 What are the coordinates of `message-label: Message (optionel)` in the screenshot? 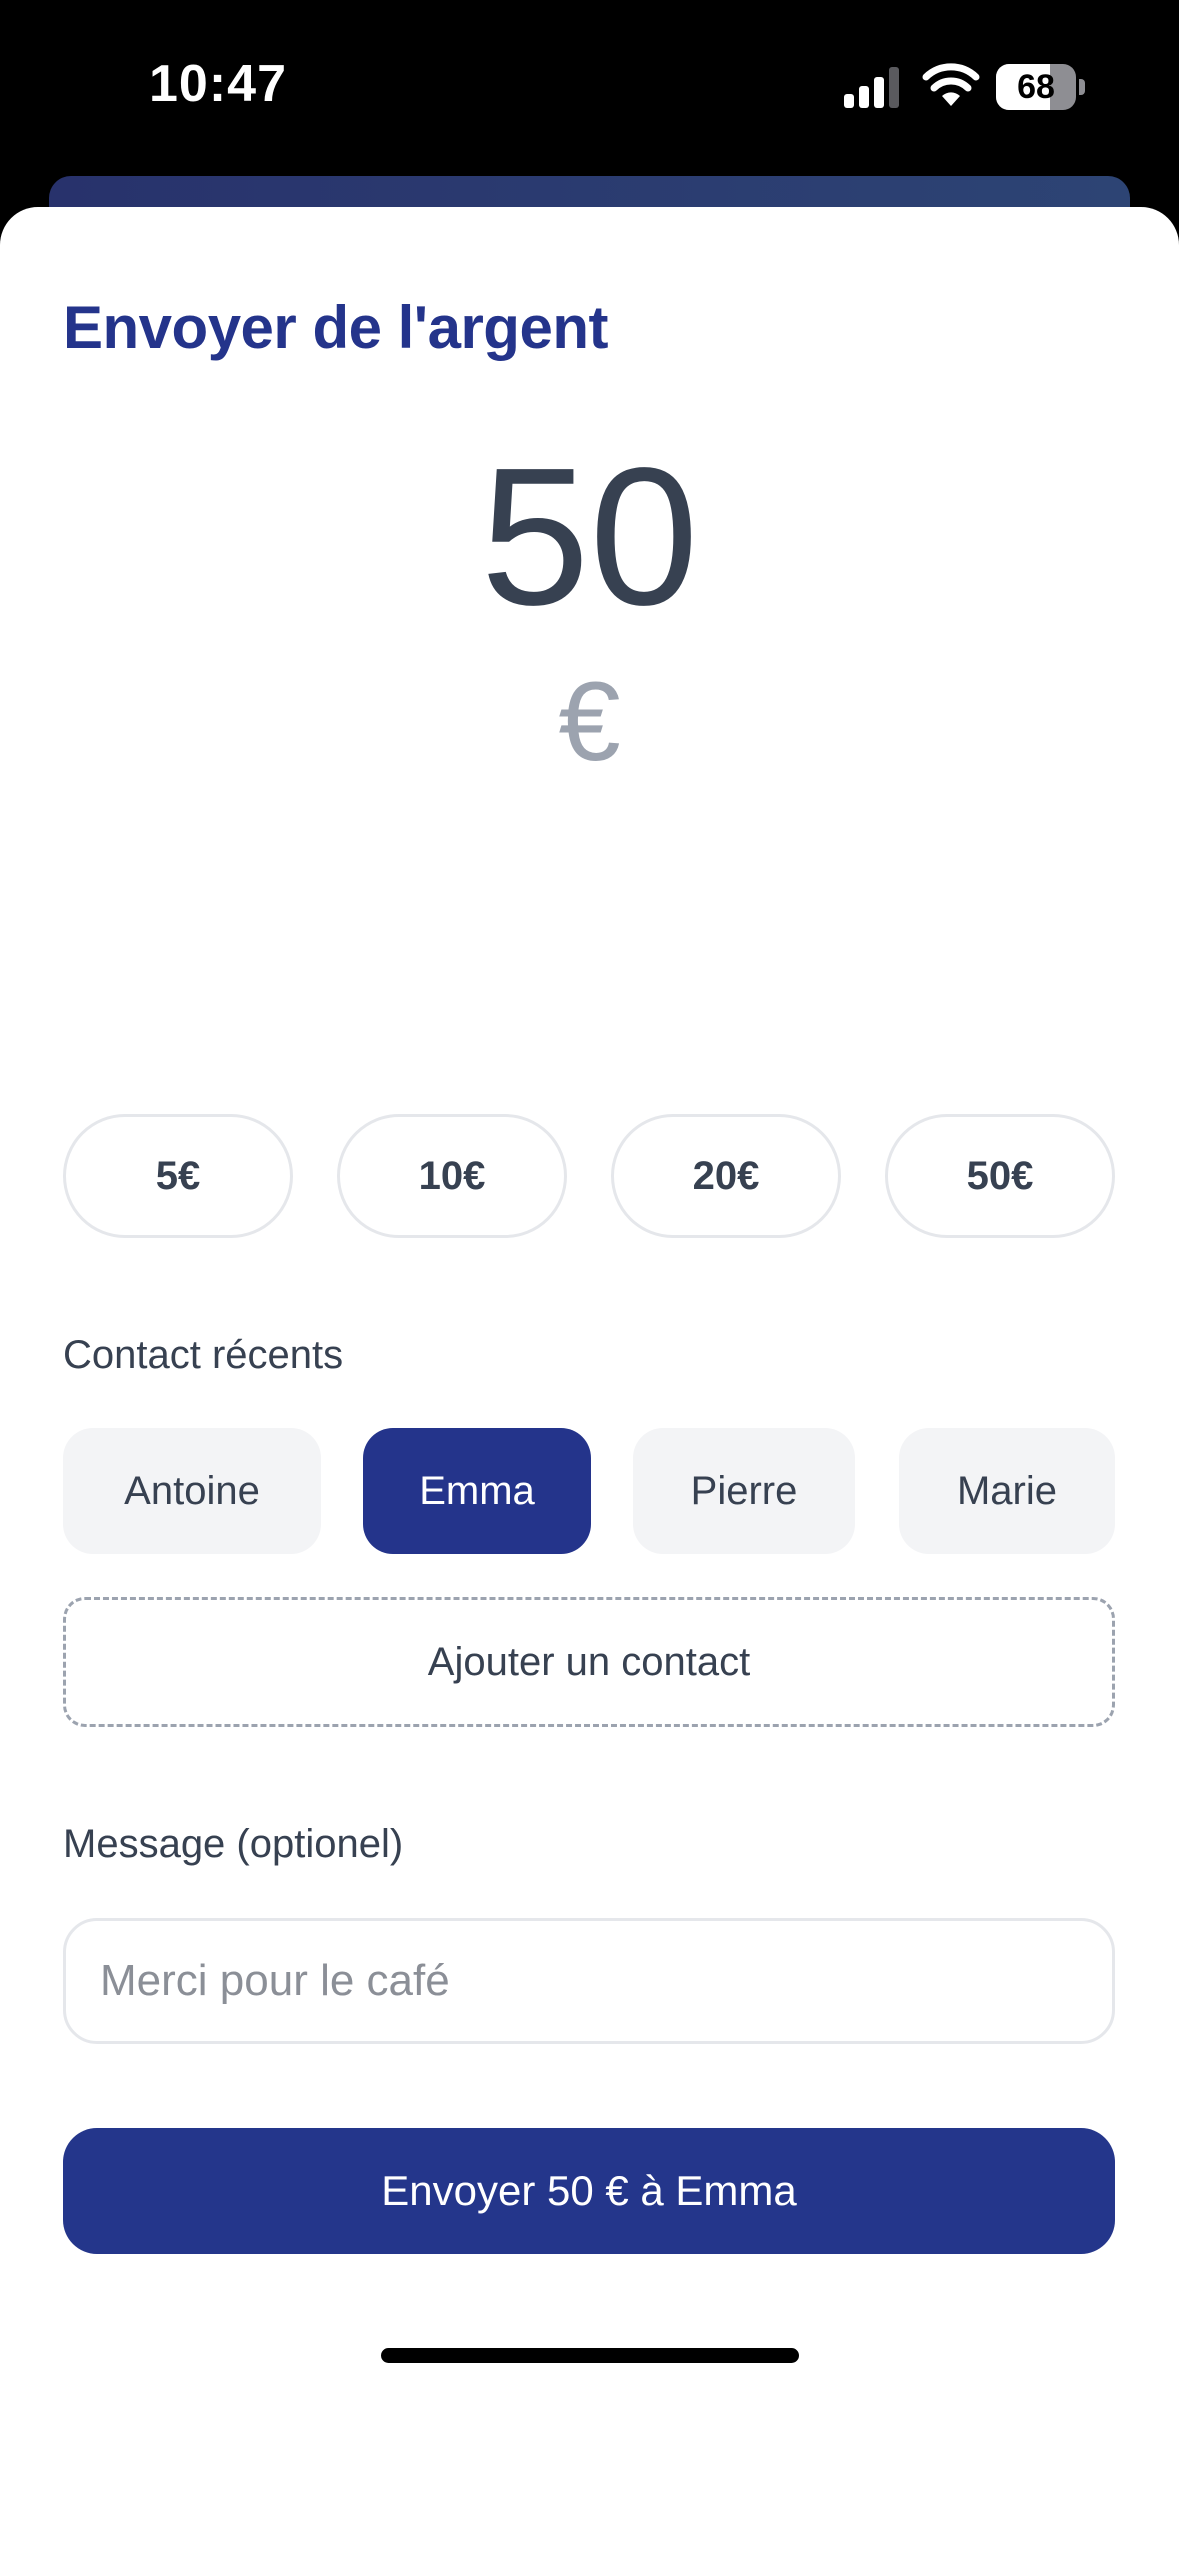 It's located at (233, 1844).